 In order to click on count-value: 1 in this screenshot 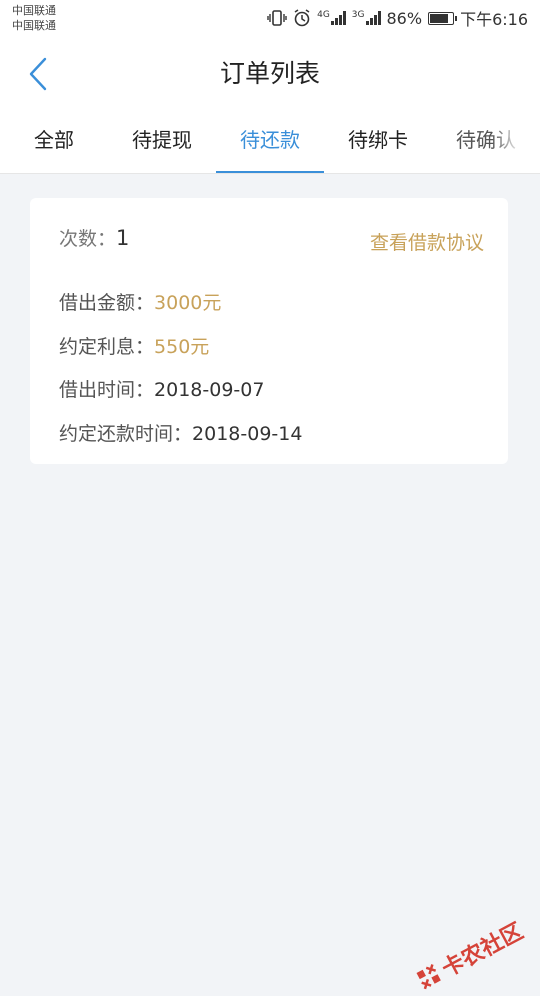, I will do `click(122, 238)`.